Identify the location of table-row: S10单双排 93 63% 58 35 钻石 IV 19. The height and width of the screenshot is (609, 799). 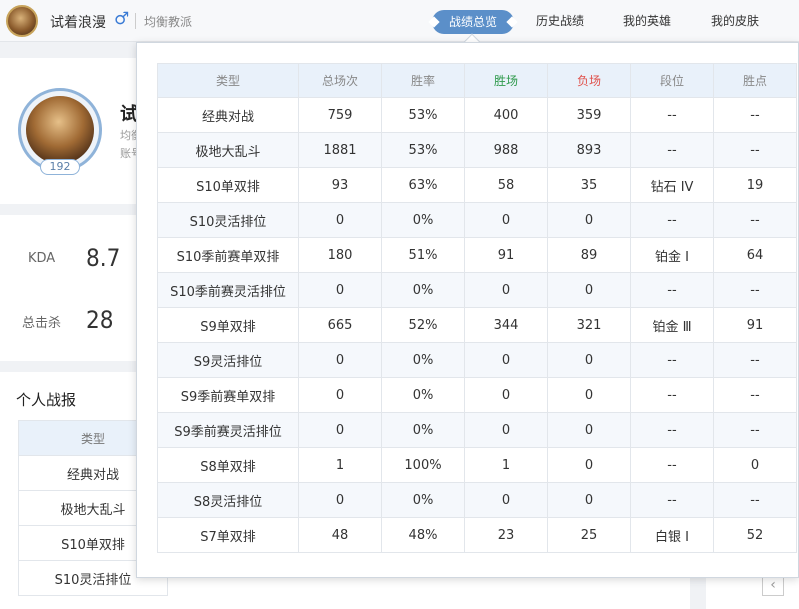
(477, 185).